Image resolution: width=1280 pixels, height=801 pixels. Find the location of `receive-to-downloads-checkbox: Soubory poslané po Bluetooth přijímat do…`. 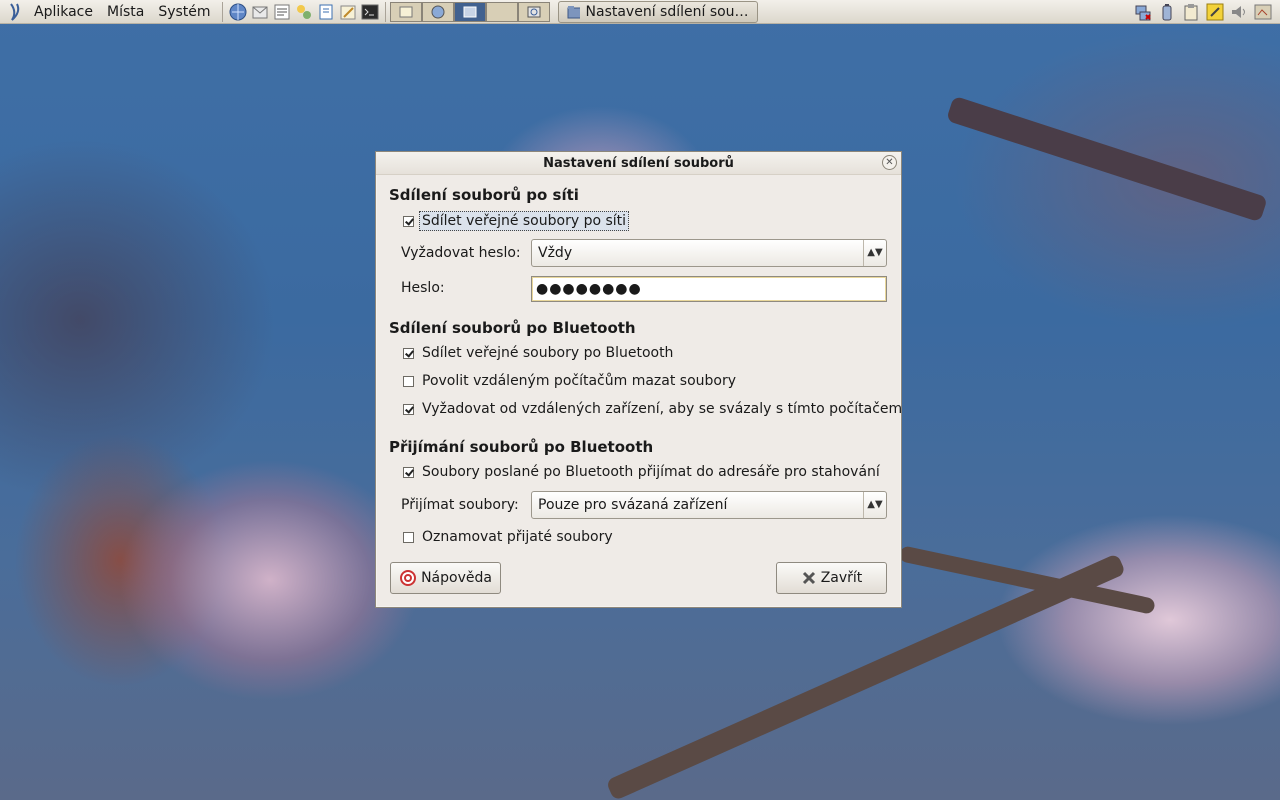

receive-to-downloads-checkbox: Soubory poslané po Bluetooth přijímat do… is located at coordinates (641, 472).